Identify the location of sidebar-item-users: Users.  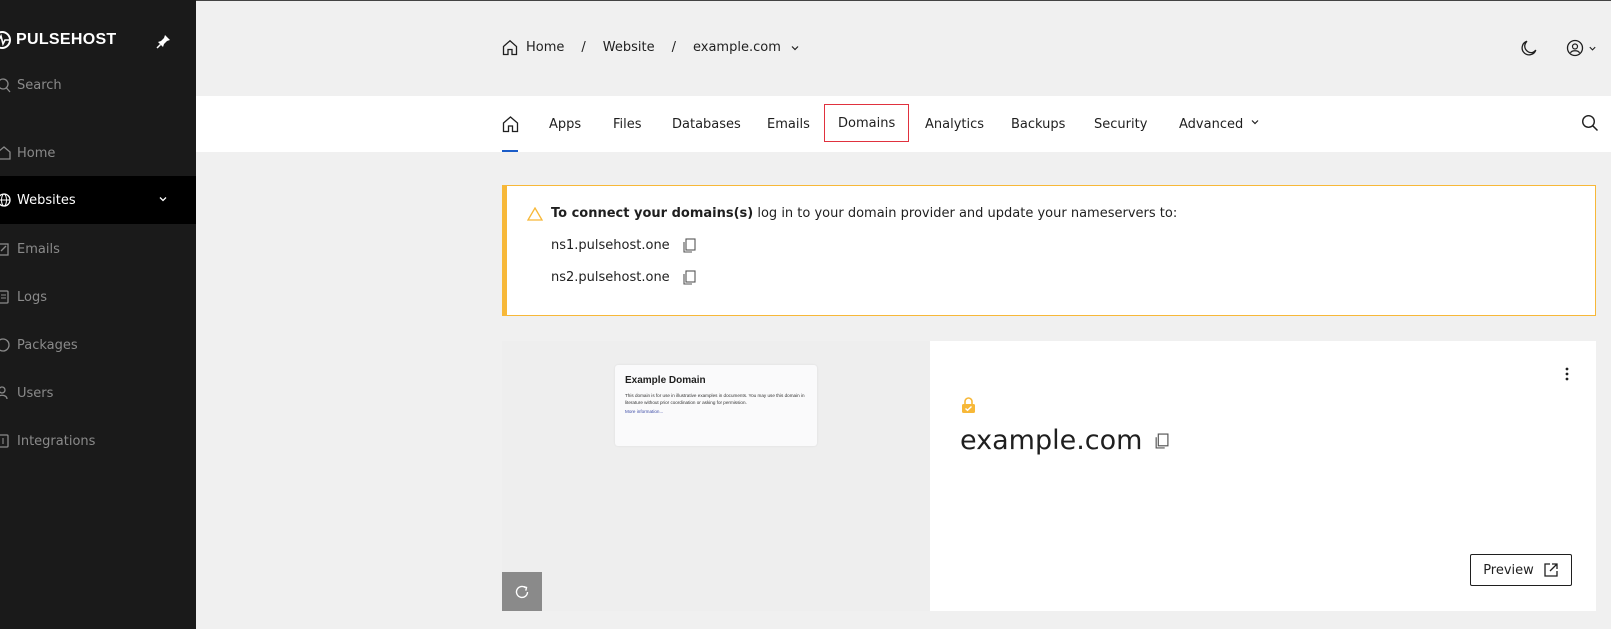
(98, 393).